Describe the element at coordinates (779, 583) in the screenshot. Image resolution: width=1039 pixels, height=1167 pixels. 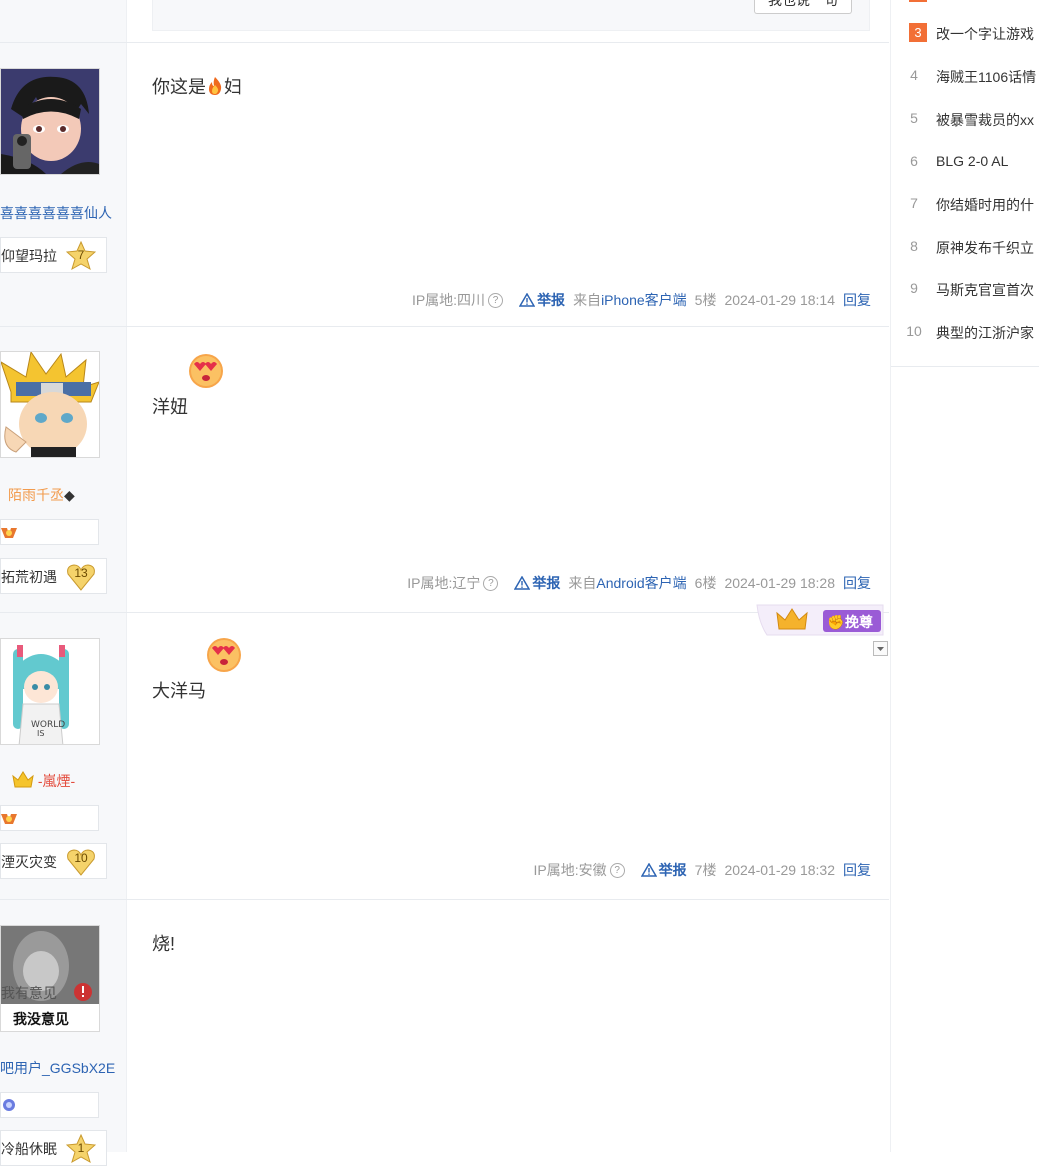
I see `post-time: 2024-01-29 18:28` at that location.